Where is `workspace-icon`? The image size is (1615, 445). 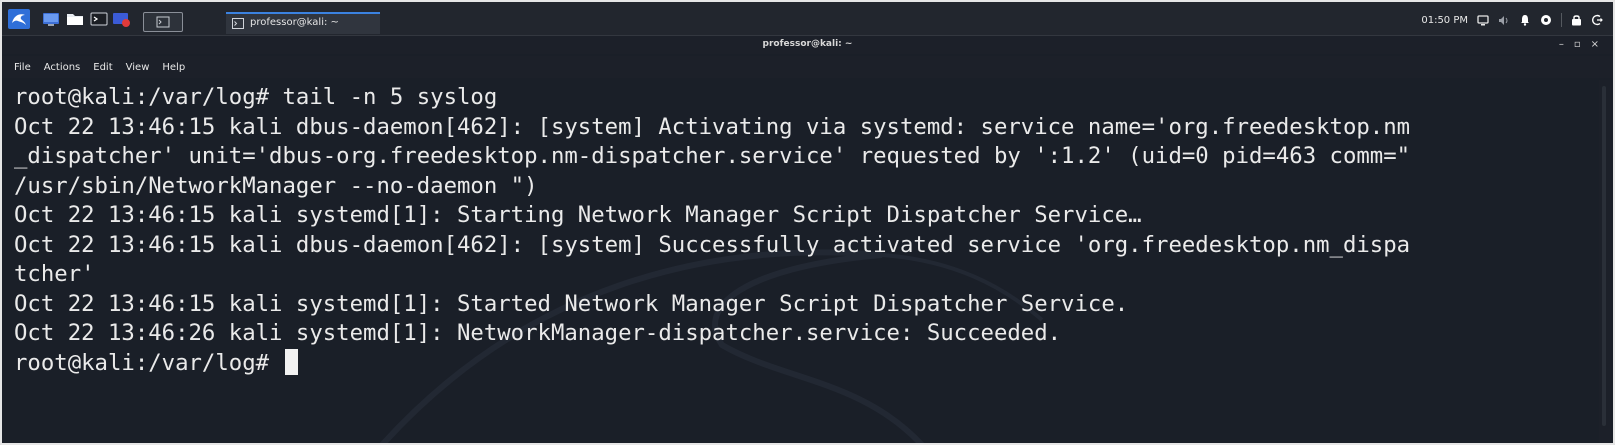 workspace-icon is located at coordinates (163, 22).